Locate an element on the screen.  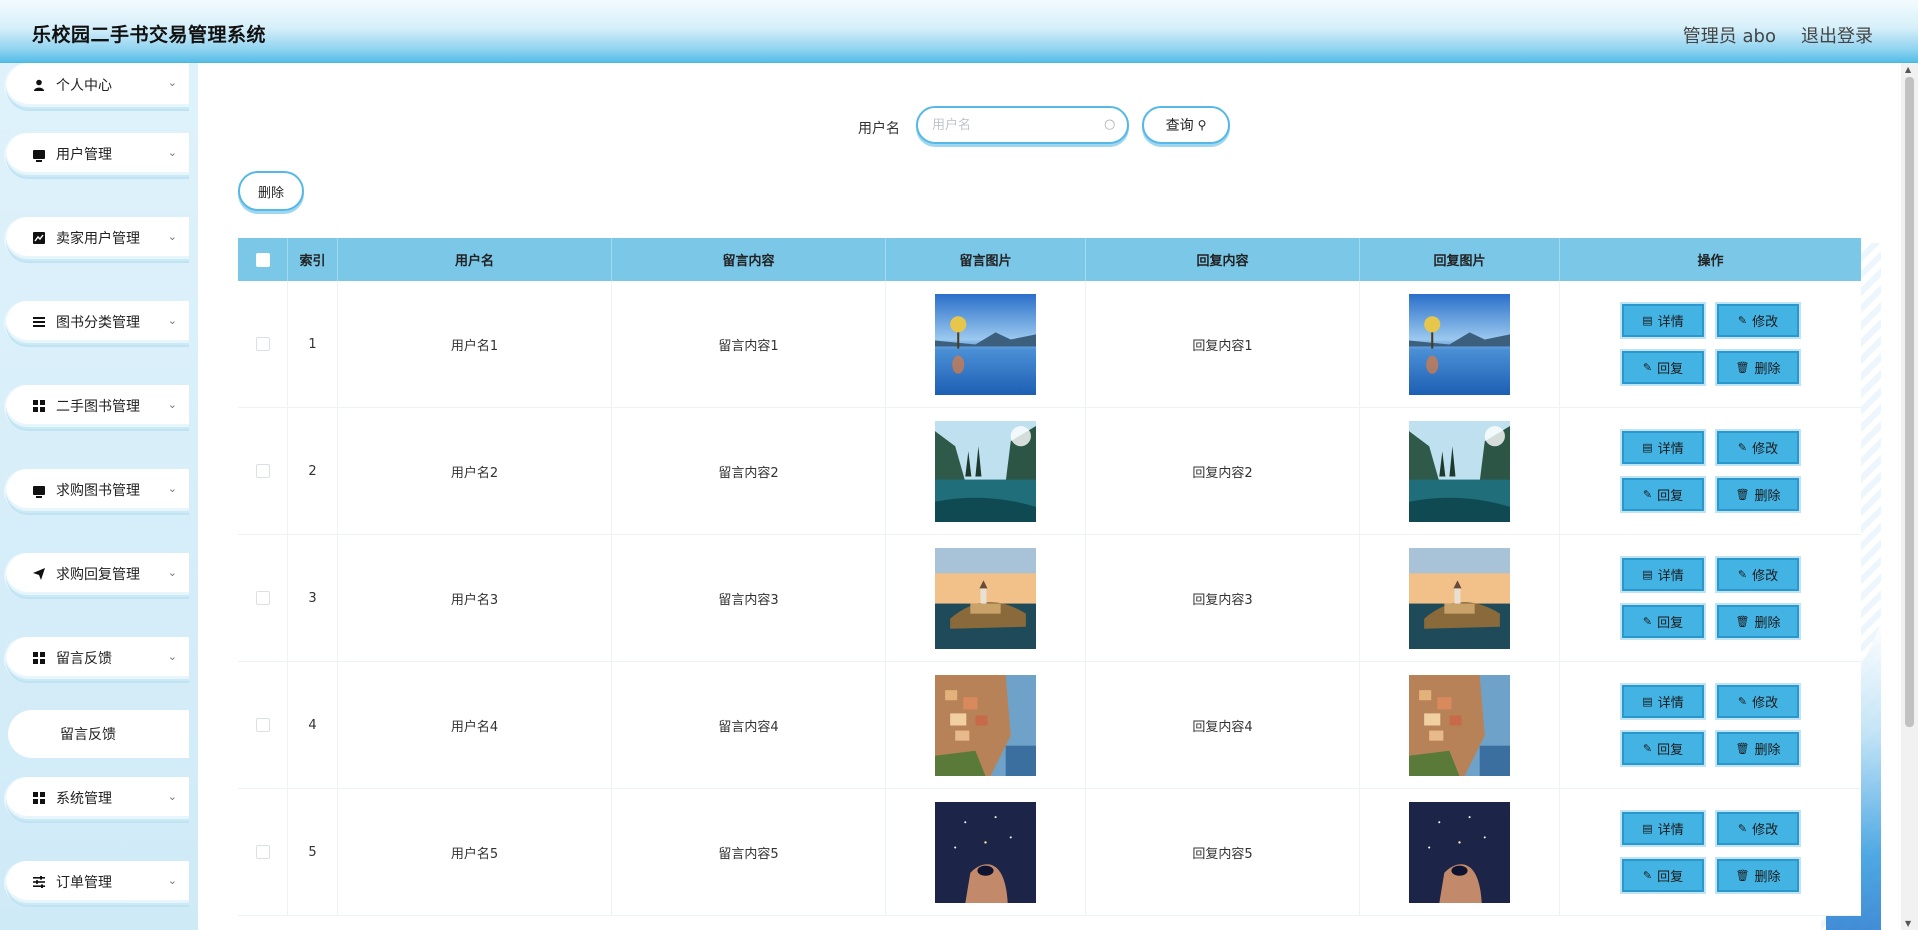
cliff-village-image is located at coordinates (985, 725).